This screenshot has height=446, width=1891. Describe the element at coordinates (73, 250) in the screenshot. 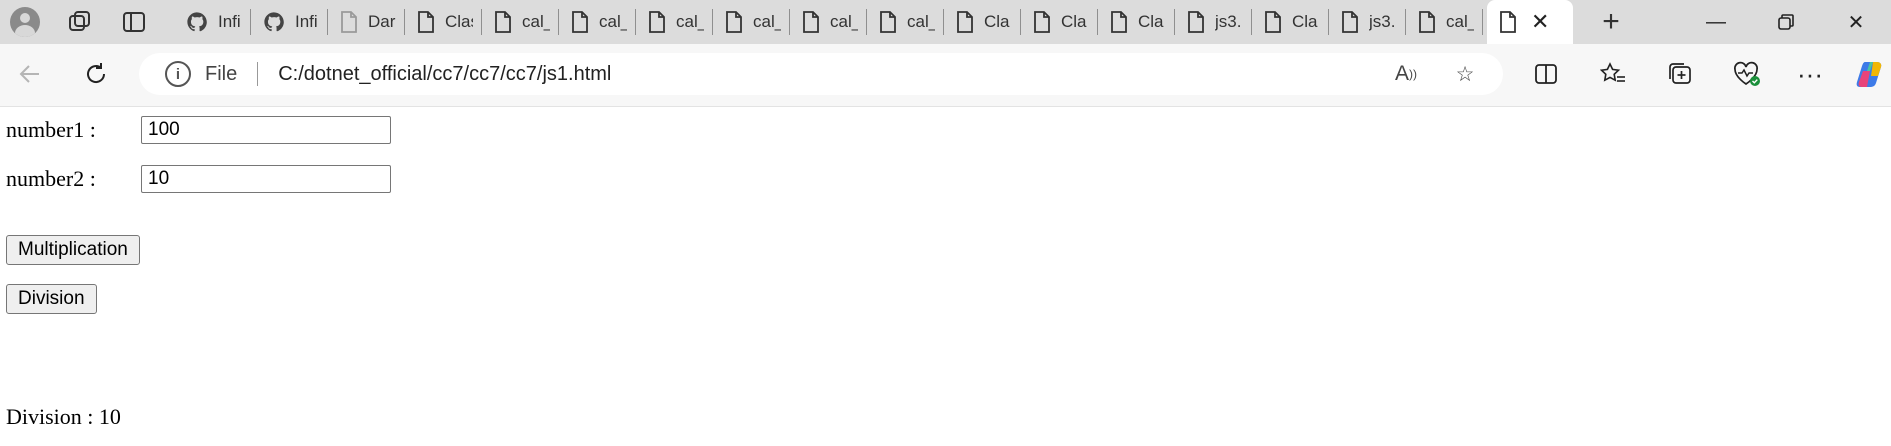

I see `multiplication-button: Multiplication` at that location.